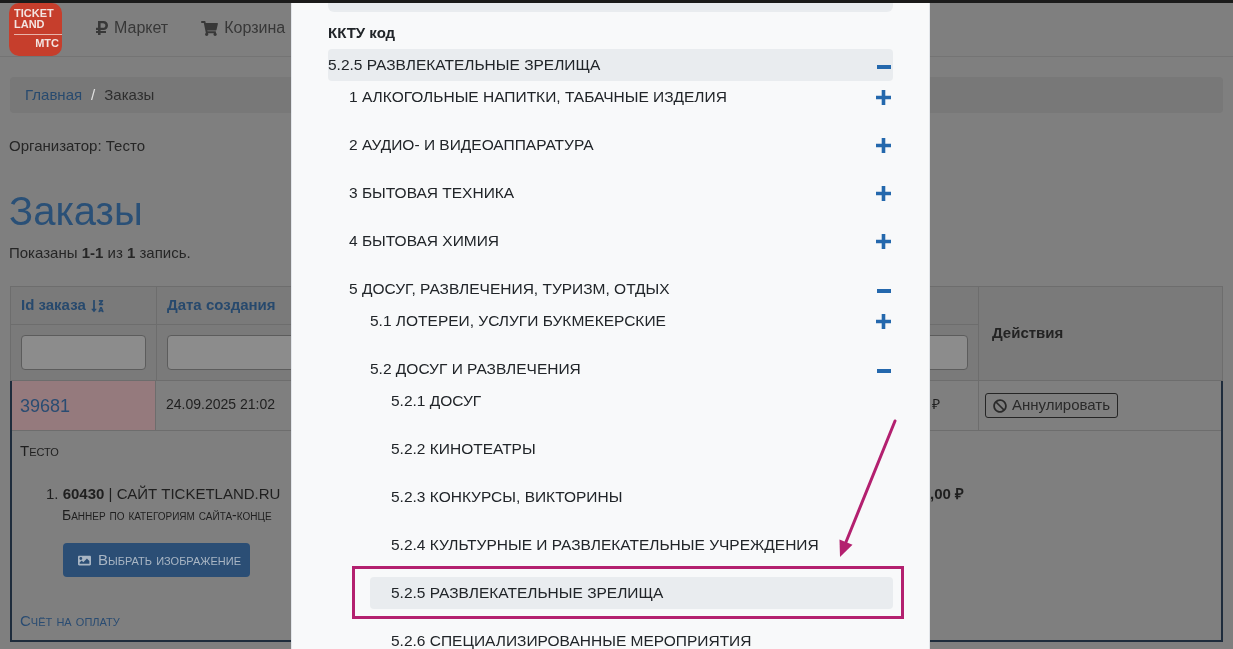  I want to click on logo-text: МТС, so click(47, 43).